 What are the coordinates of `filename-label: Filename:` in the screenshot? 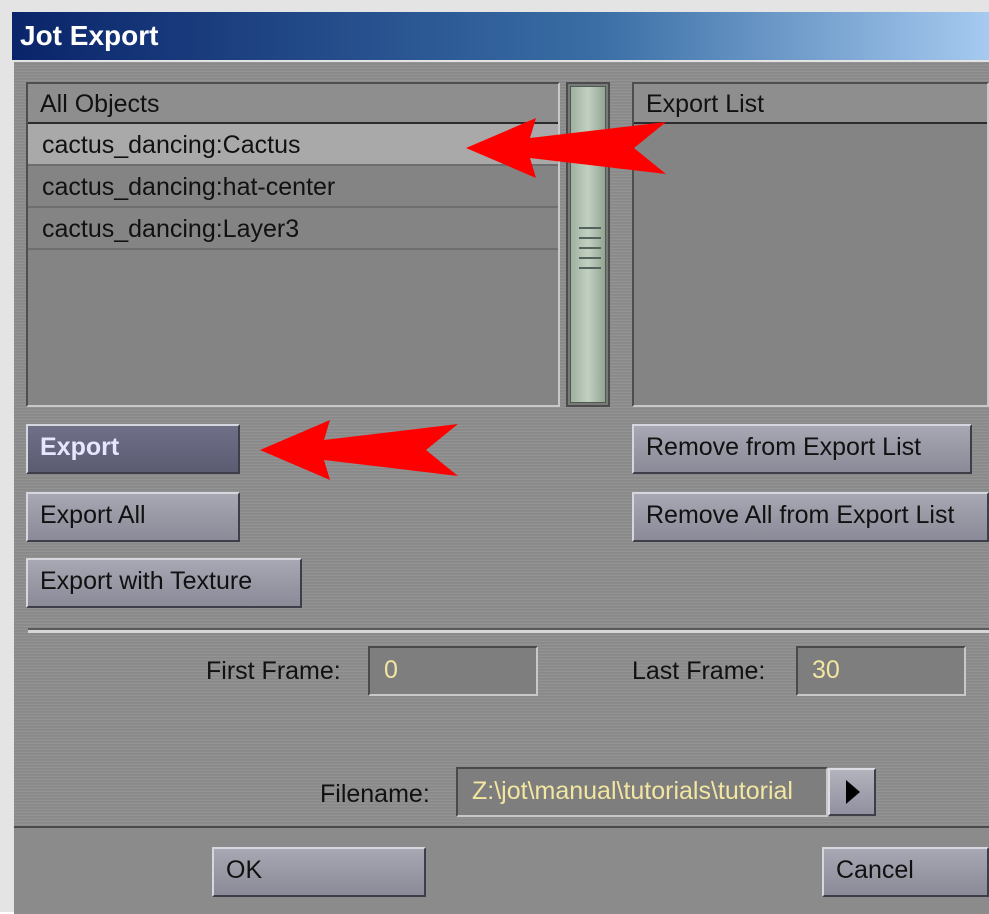 It's located at (375, 794).